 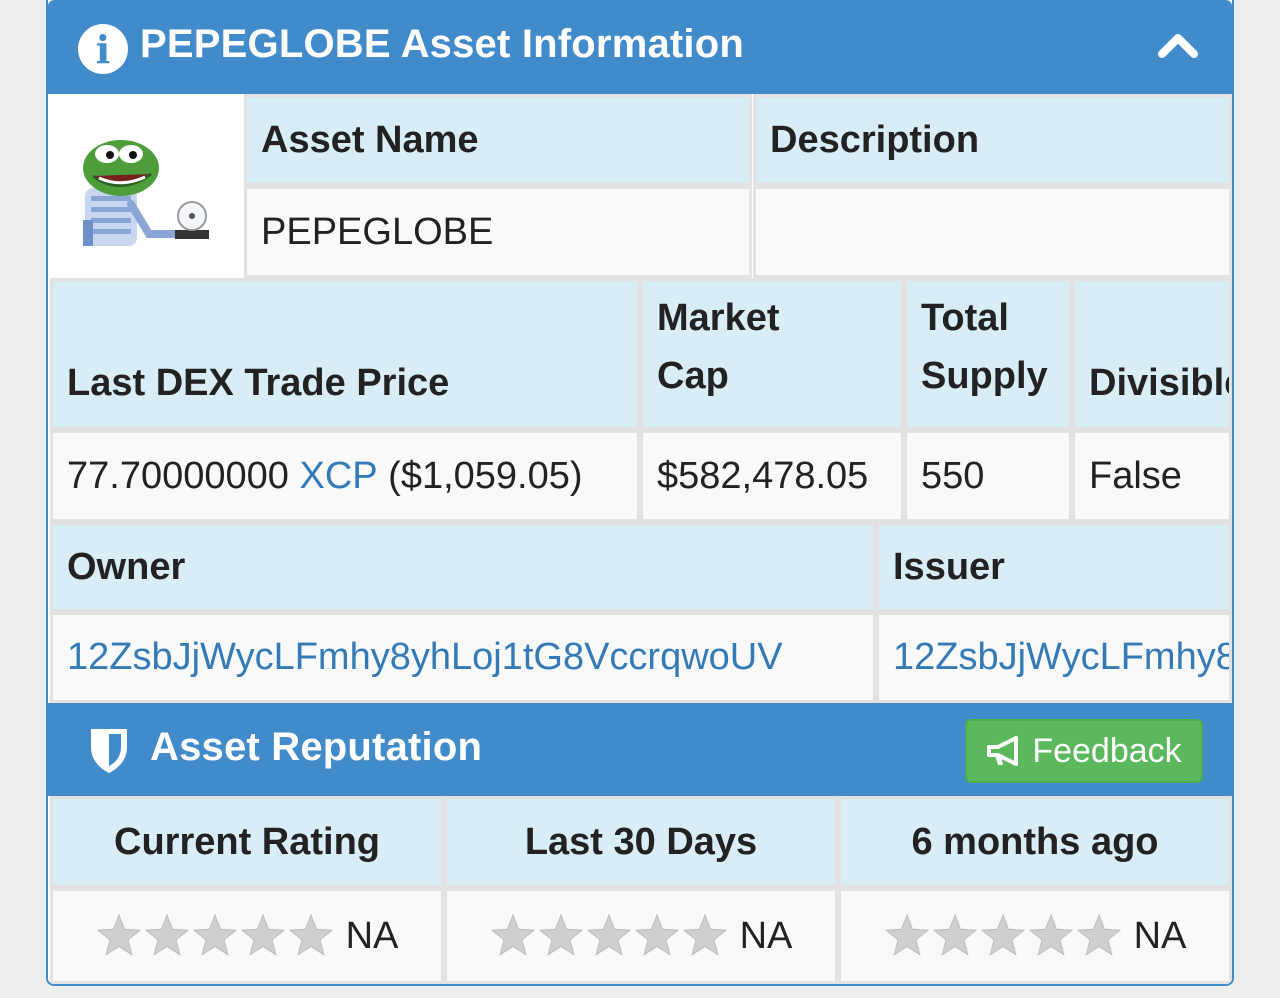 What do you see at coordinates (641, 842) in the screenshot?
I see `last-30-days-header: Last 30 Days` at bounding box center [641, 842].